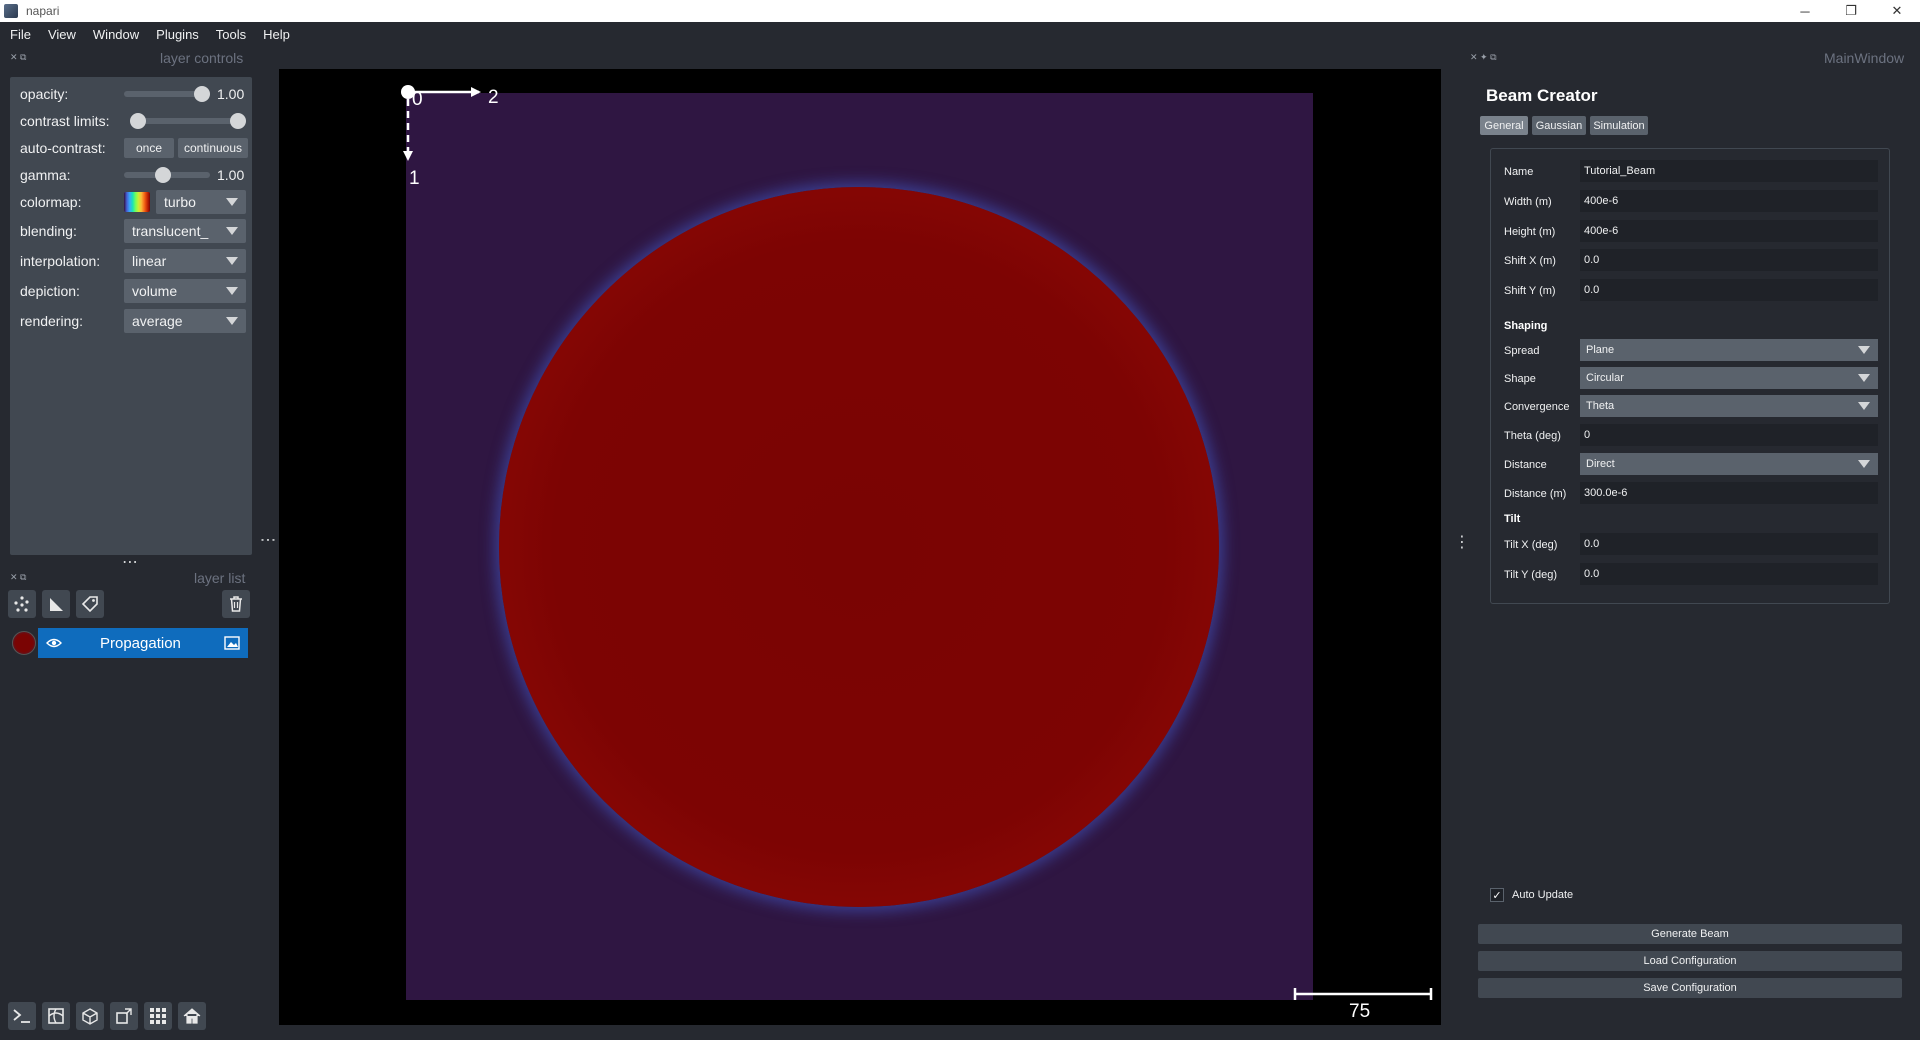 This screenshot has width=1920, height=1040. I want to click on visibility-eye-icon, so click(54, 643).